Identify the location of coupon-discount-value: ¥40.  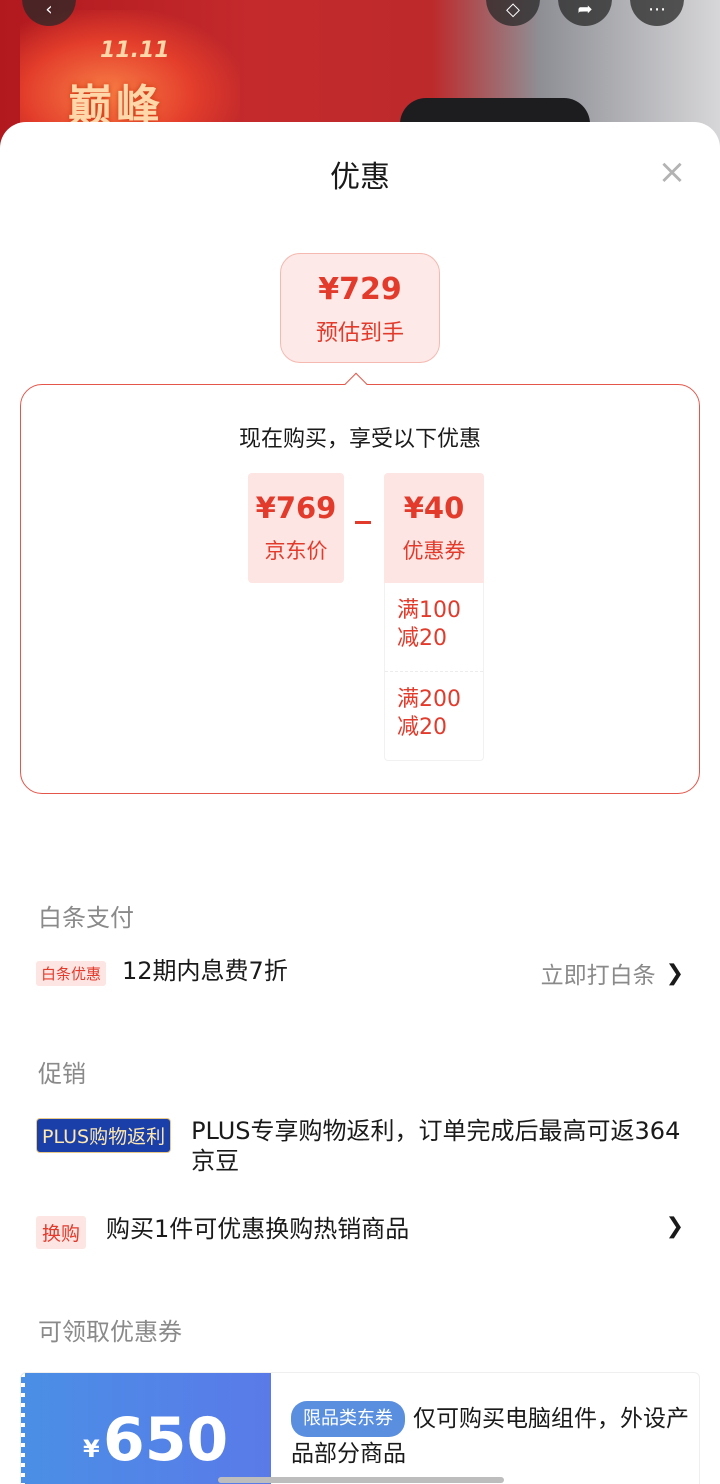
(434, 508).